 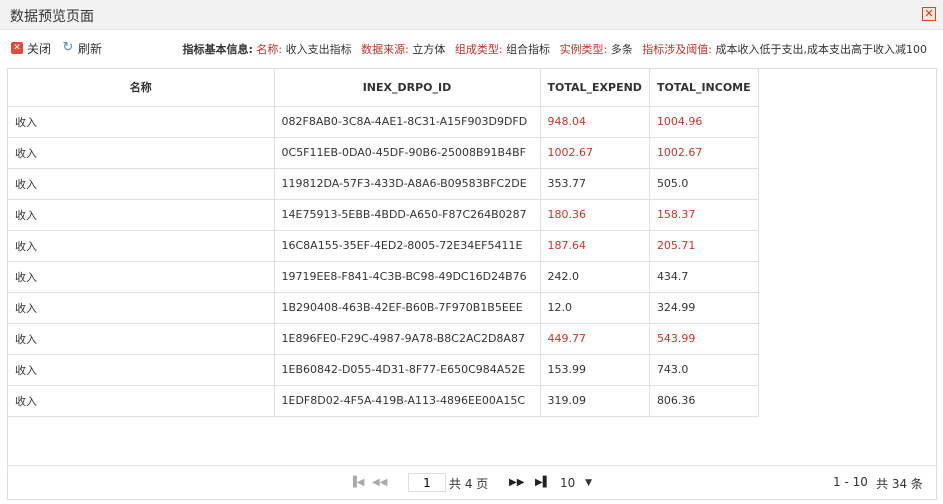 I want to click on cell-income: 205.71, so click(x=703, y=245).